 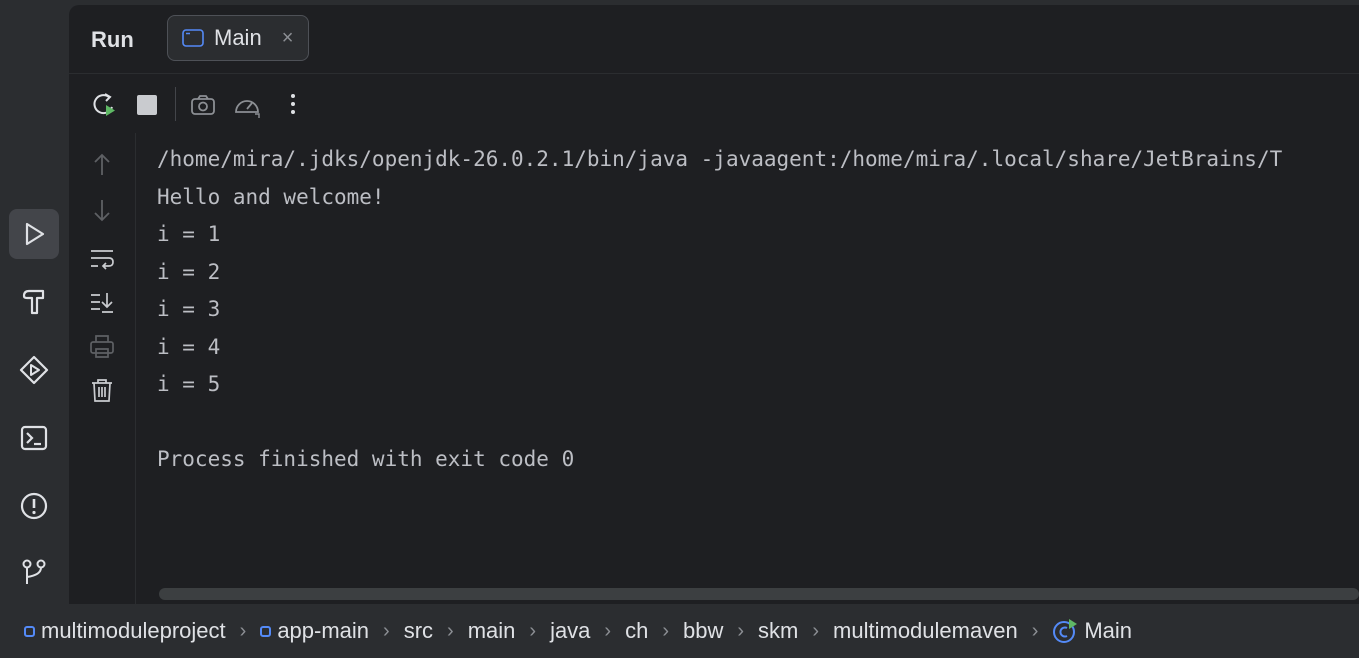 What do you see at coordinates (714, 103) in the screenshot?
I see `run-toolbar` at bounding box center [714, 103].